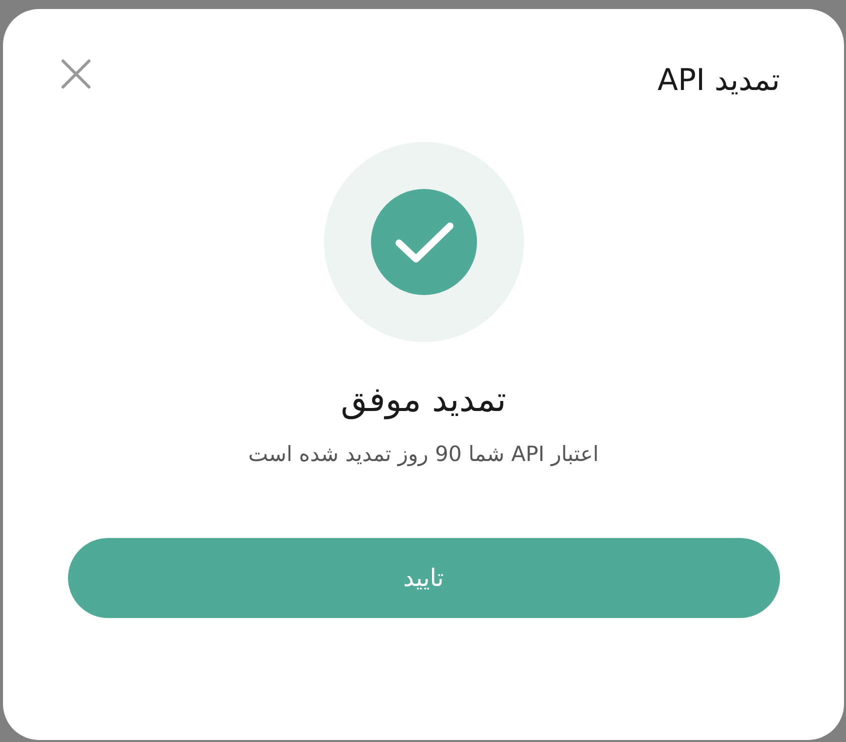  Describe the element at coordinates (718, 80) in the screenshot. I see `dialog-title: تمدید API` at that location.